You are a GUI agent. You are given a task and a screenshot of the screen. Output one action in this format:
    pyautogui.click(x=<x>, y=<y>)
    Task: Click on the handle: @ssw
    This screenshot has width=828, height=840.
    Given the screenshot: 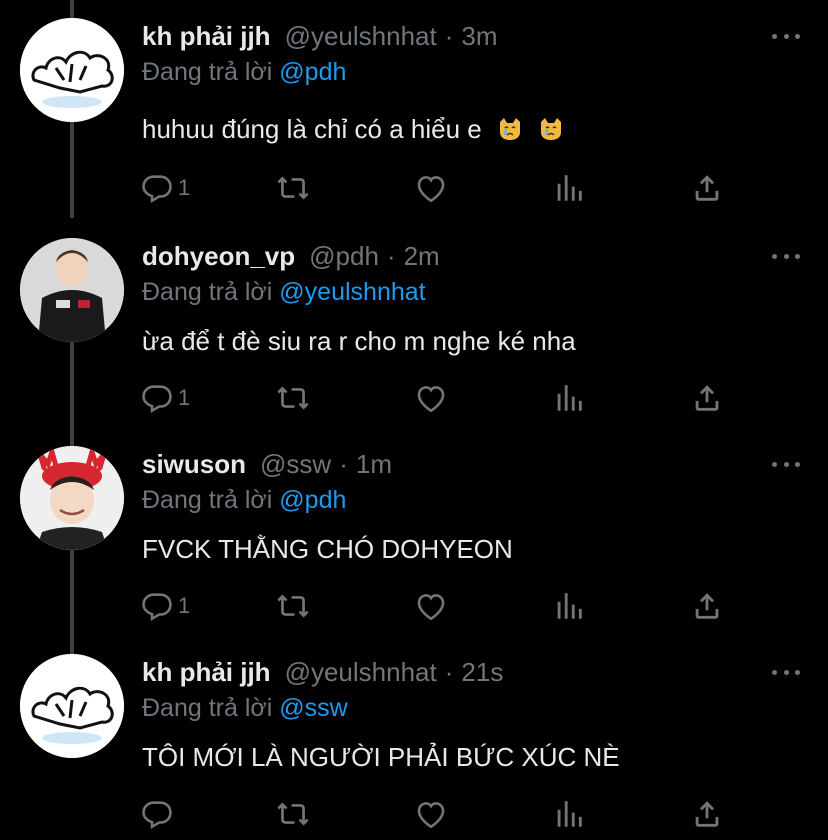 What is the action you would take?
    pyautogui.click(x=295, y=464)
    